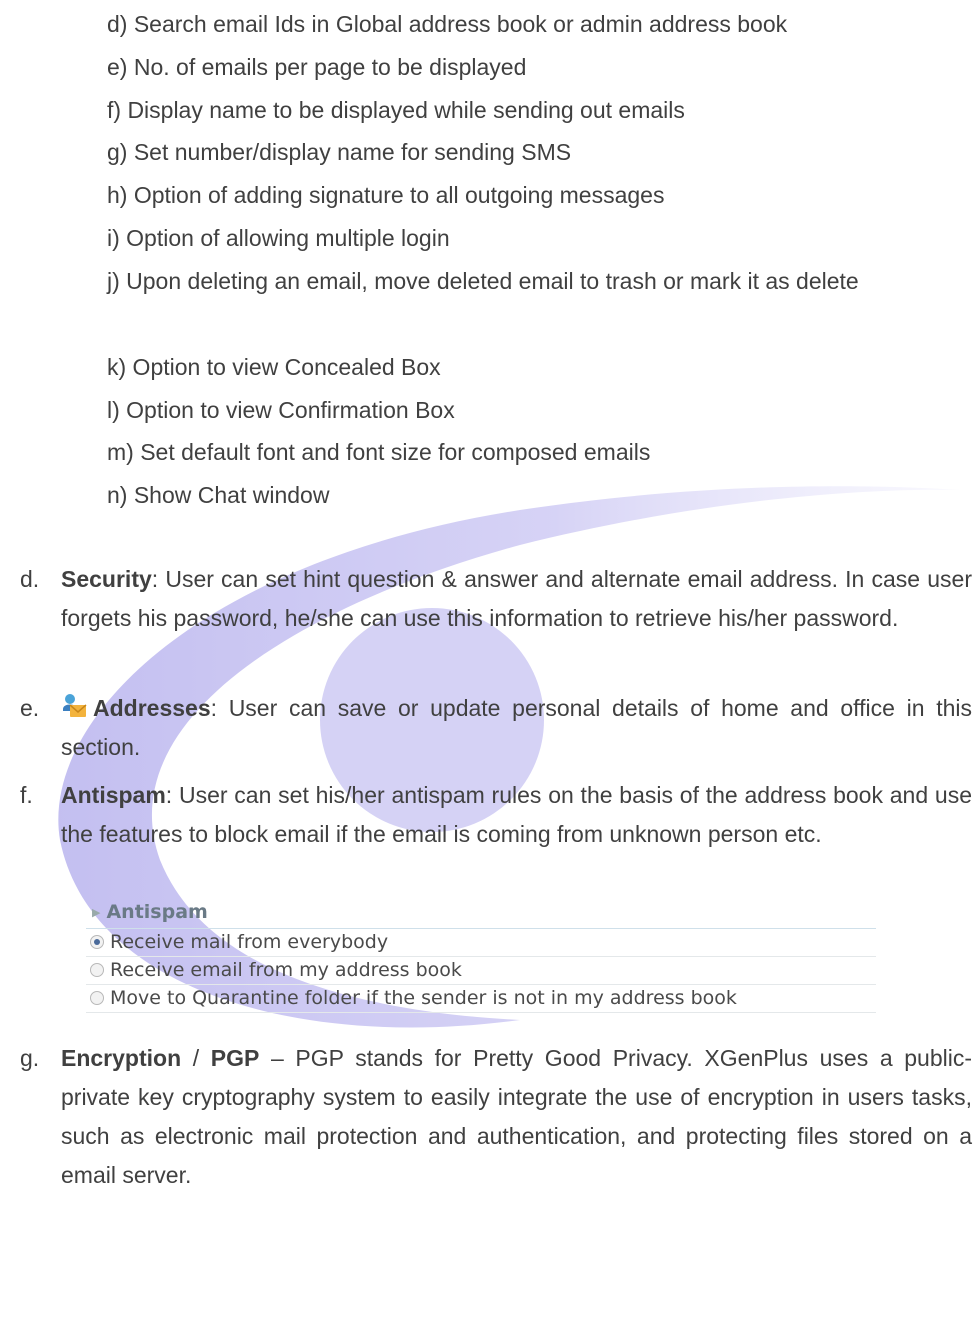 The width and height of the screenshot is (978, 1339). I want to click on term-addresses: Addresses, so click(152, 708).